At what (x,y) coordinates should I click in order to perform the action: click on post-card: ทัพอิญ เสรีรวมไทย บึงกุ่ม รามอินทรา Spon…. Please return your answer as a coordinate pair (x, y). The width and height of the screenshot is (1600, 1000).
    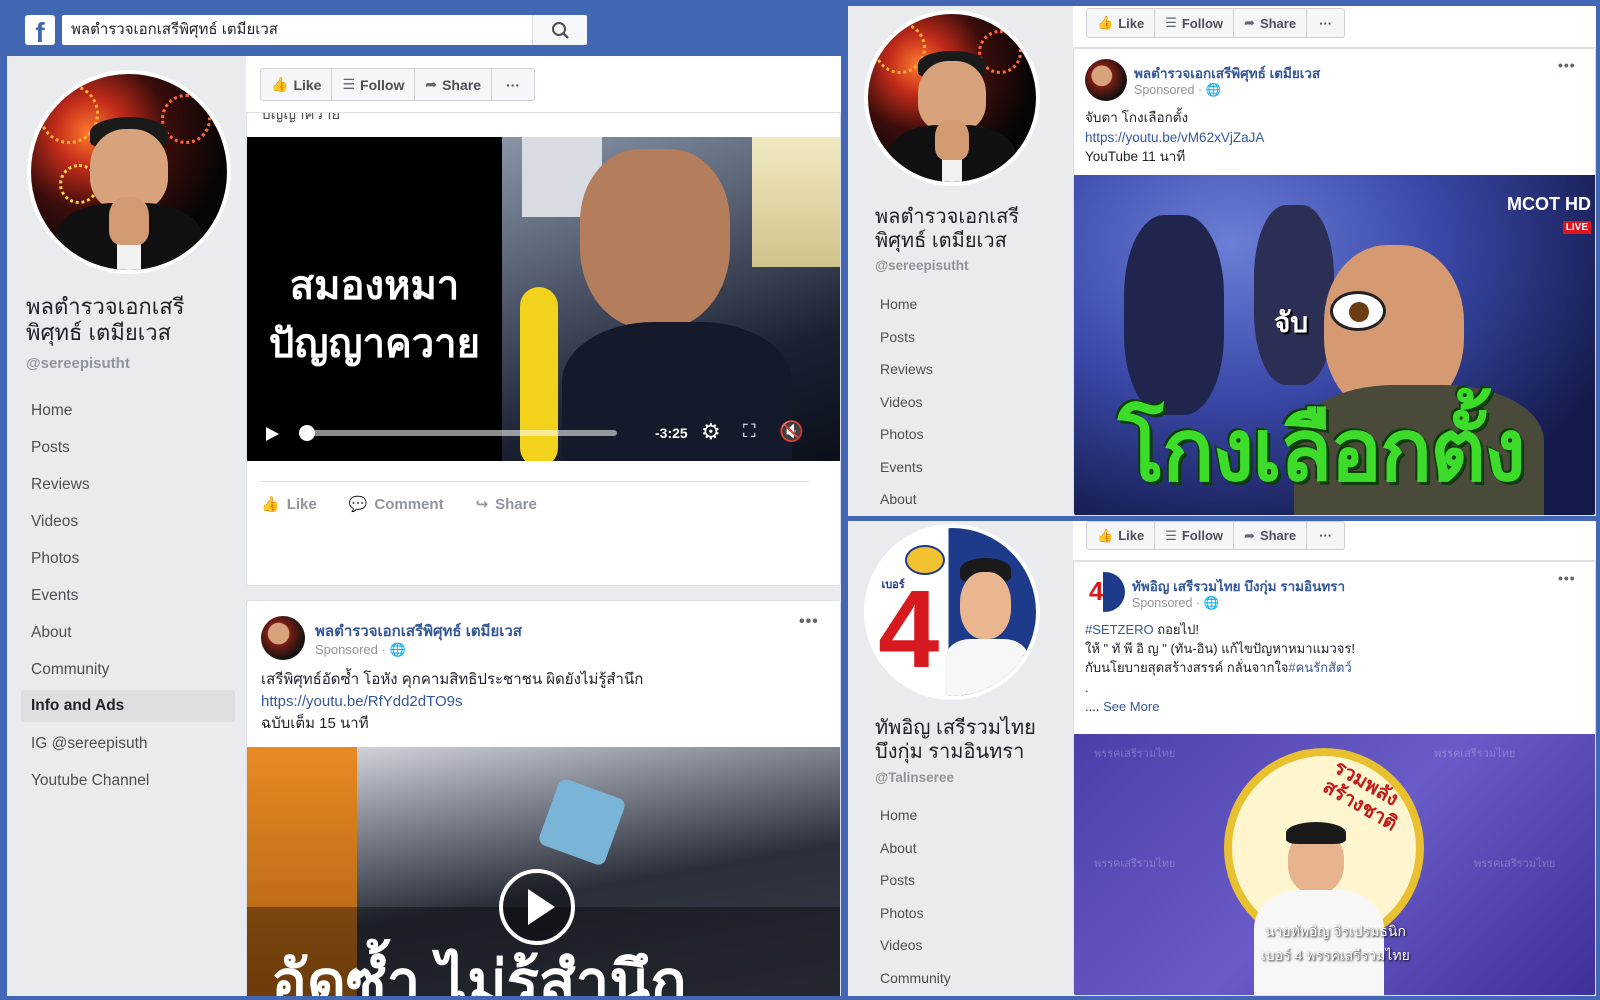
    Looking at the image, I should click on (1334, 778).